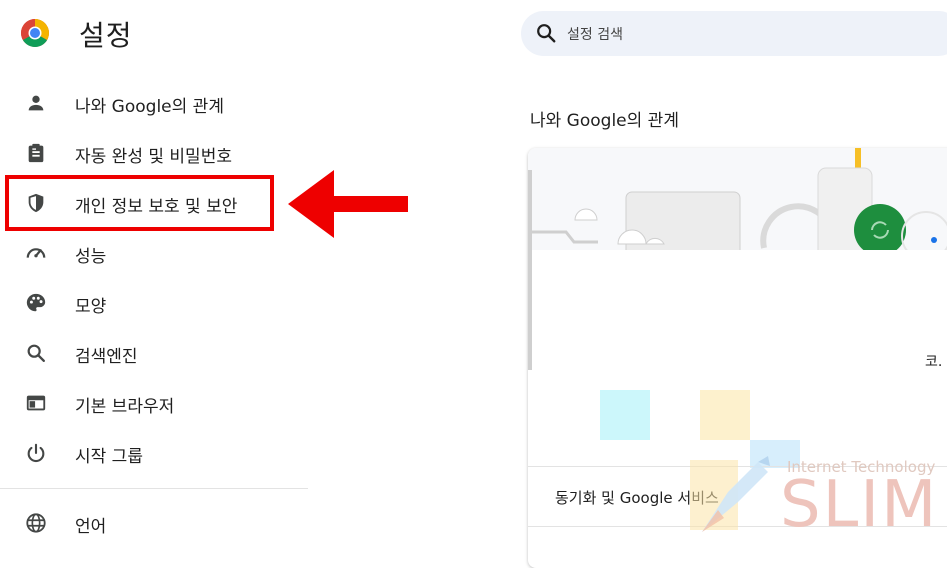 Image resolution: width=947 pixels, height=568 pixels. Describe the element at coordinates (106, 35) in the screenshot. I see `page-title: 설정` at that location.